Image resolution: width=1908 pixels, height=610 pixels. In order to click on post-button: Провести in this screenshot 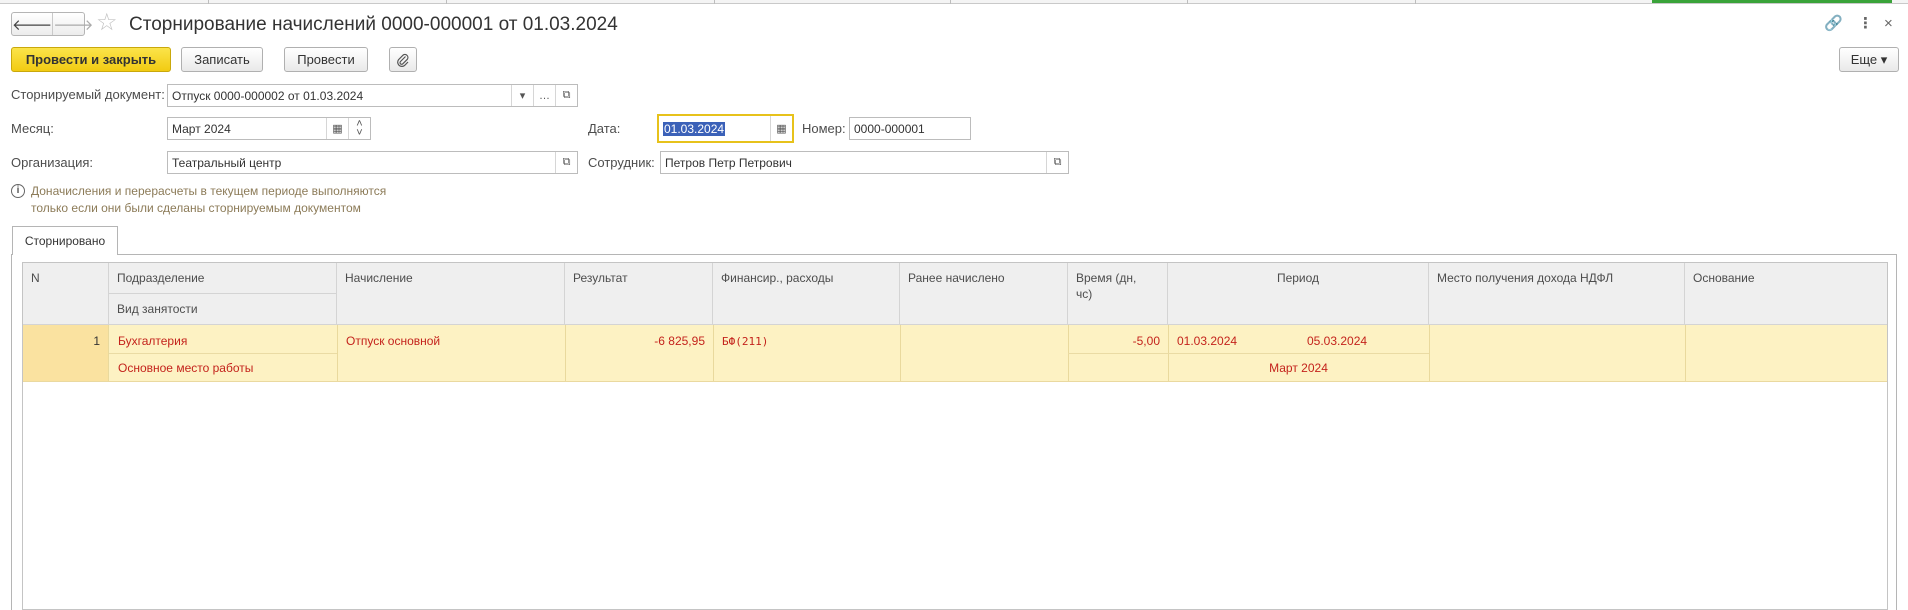, I will do `click(326, 59)`.